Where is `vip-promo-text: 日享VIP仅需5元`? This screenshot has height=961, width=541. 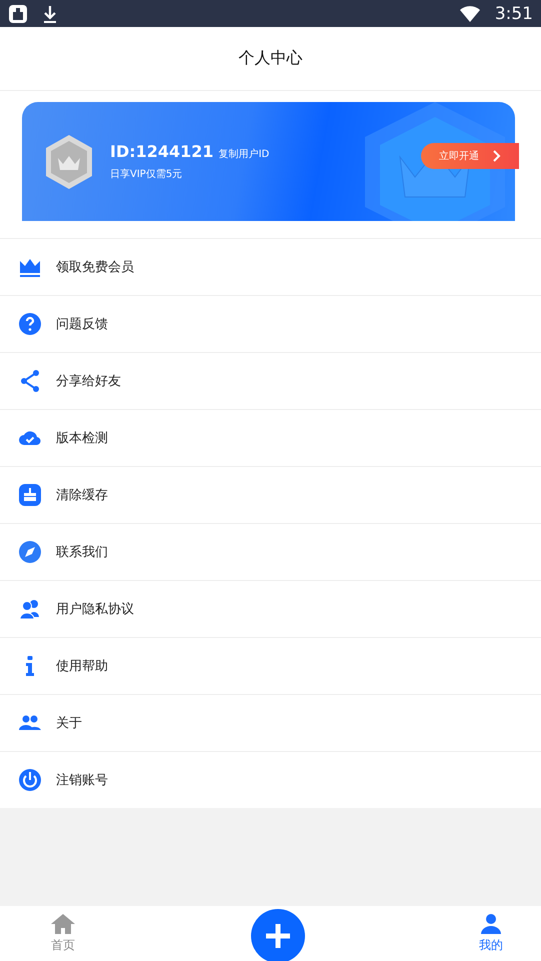 vip-promo-text: 日享VIP仅需5元 is located at coordinates (147, 174).